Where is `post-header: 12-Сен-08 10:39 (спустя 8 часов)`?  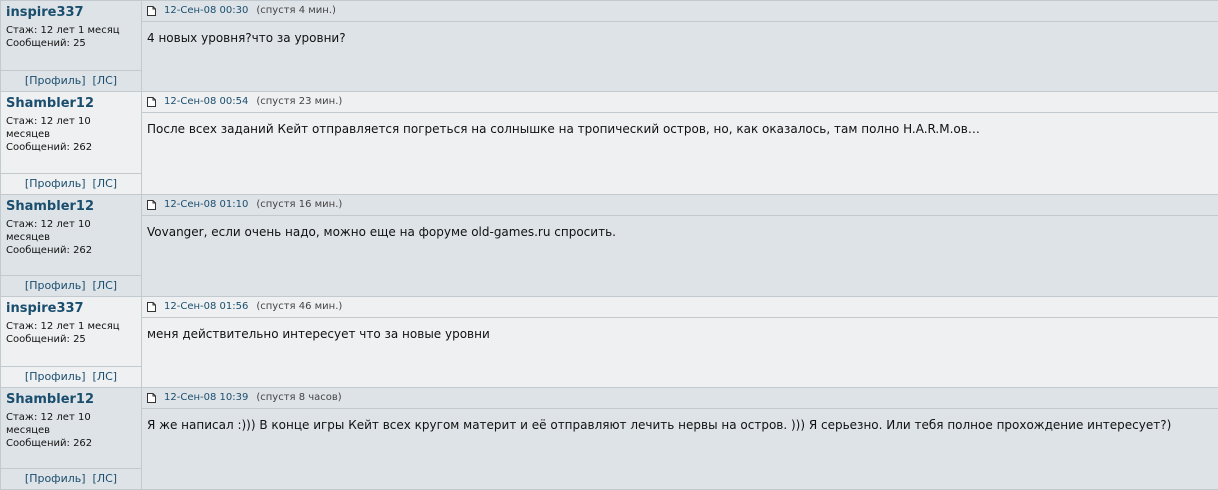
post-header: 12-Сен-08 10:39 (спустя 8 часов) is located at coordinates (680, 398).